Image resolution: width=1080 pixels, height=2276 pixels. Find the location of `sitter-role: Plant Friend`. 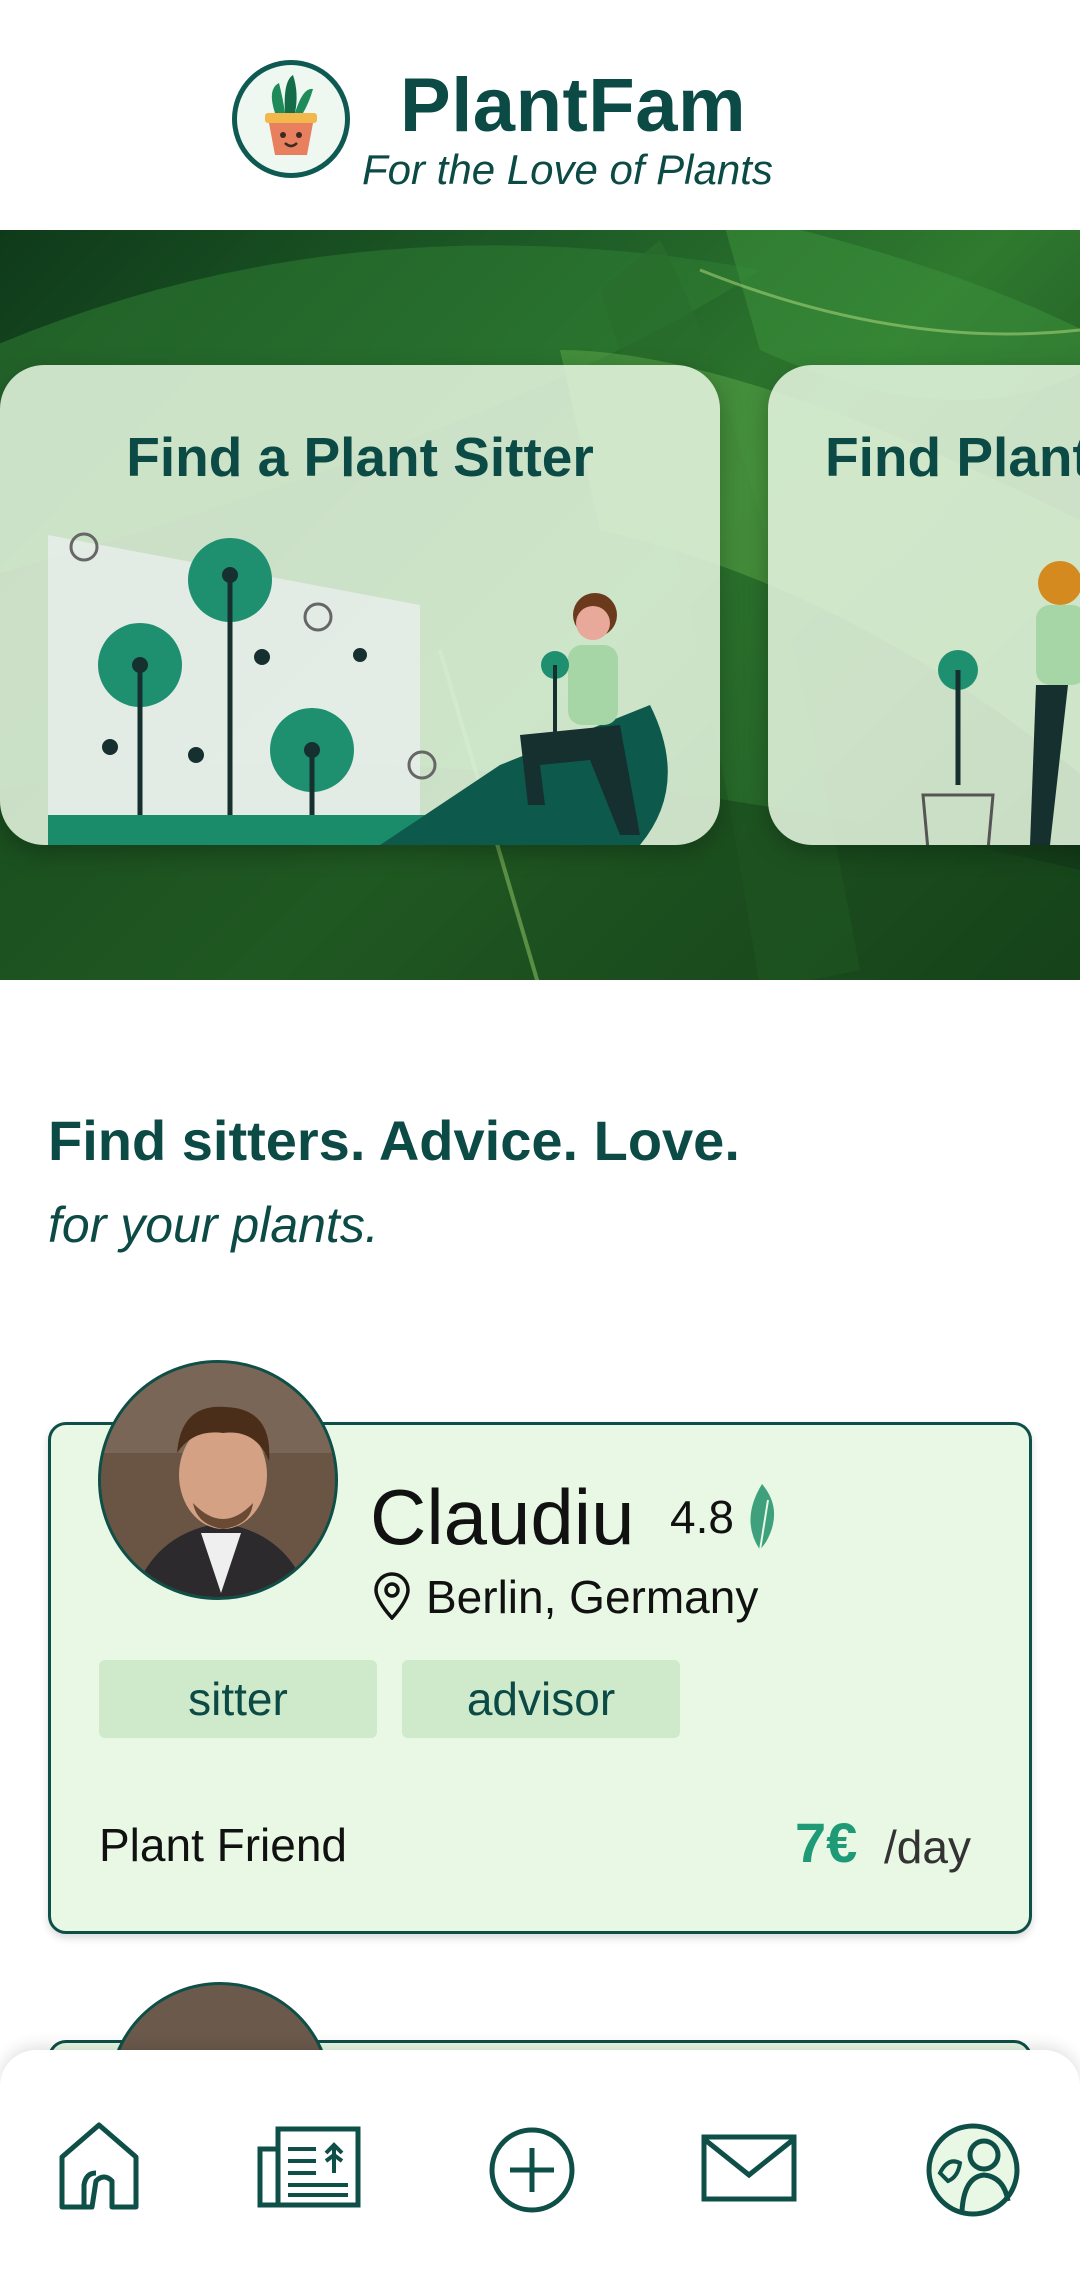

sitter-role: Plant Friend is located at coordinates (223, 1845).